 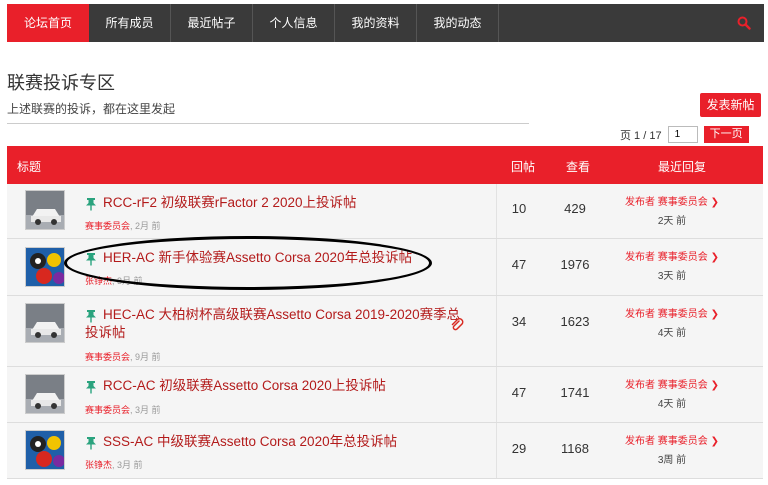 I want to click on last-reply: 发布者 赛事委员会 ❯ 3天 前, so click(x=672, y=265).